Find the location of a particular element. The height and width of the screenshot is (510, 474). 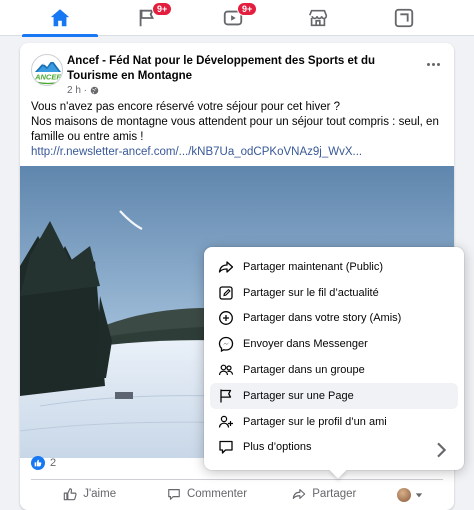

top-navigation-bar: 9+ 9+ is located at coordinates (237, 18).